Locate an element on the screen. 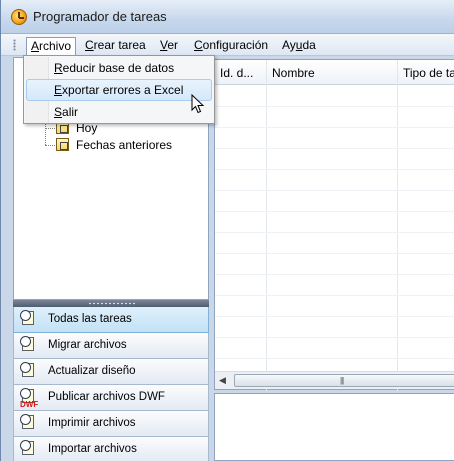  menu-ayuda: Ayuda is located at coordinates (299, 45).